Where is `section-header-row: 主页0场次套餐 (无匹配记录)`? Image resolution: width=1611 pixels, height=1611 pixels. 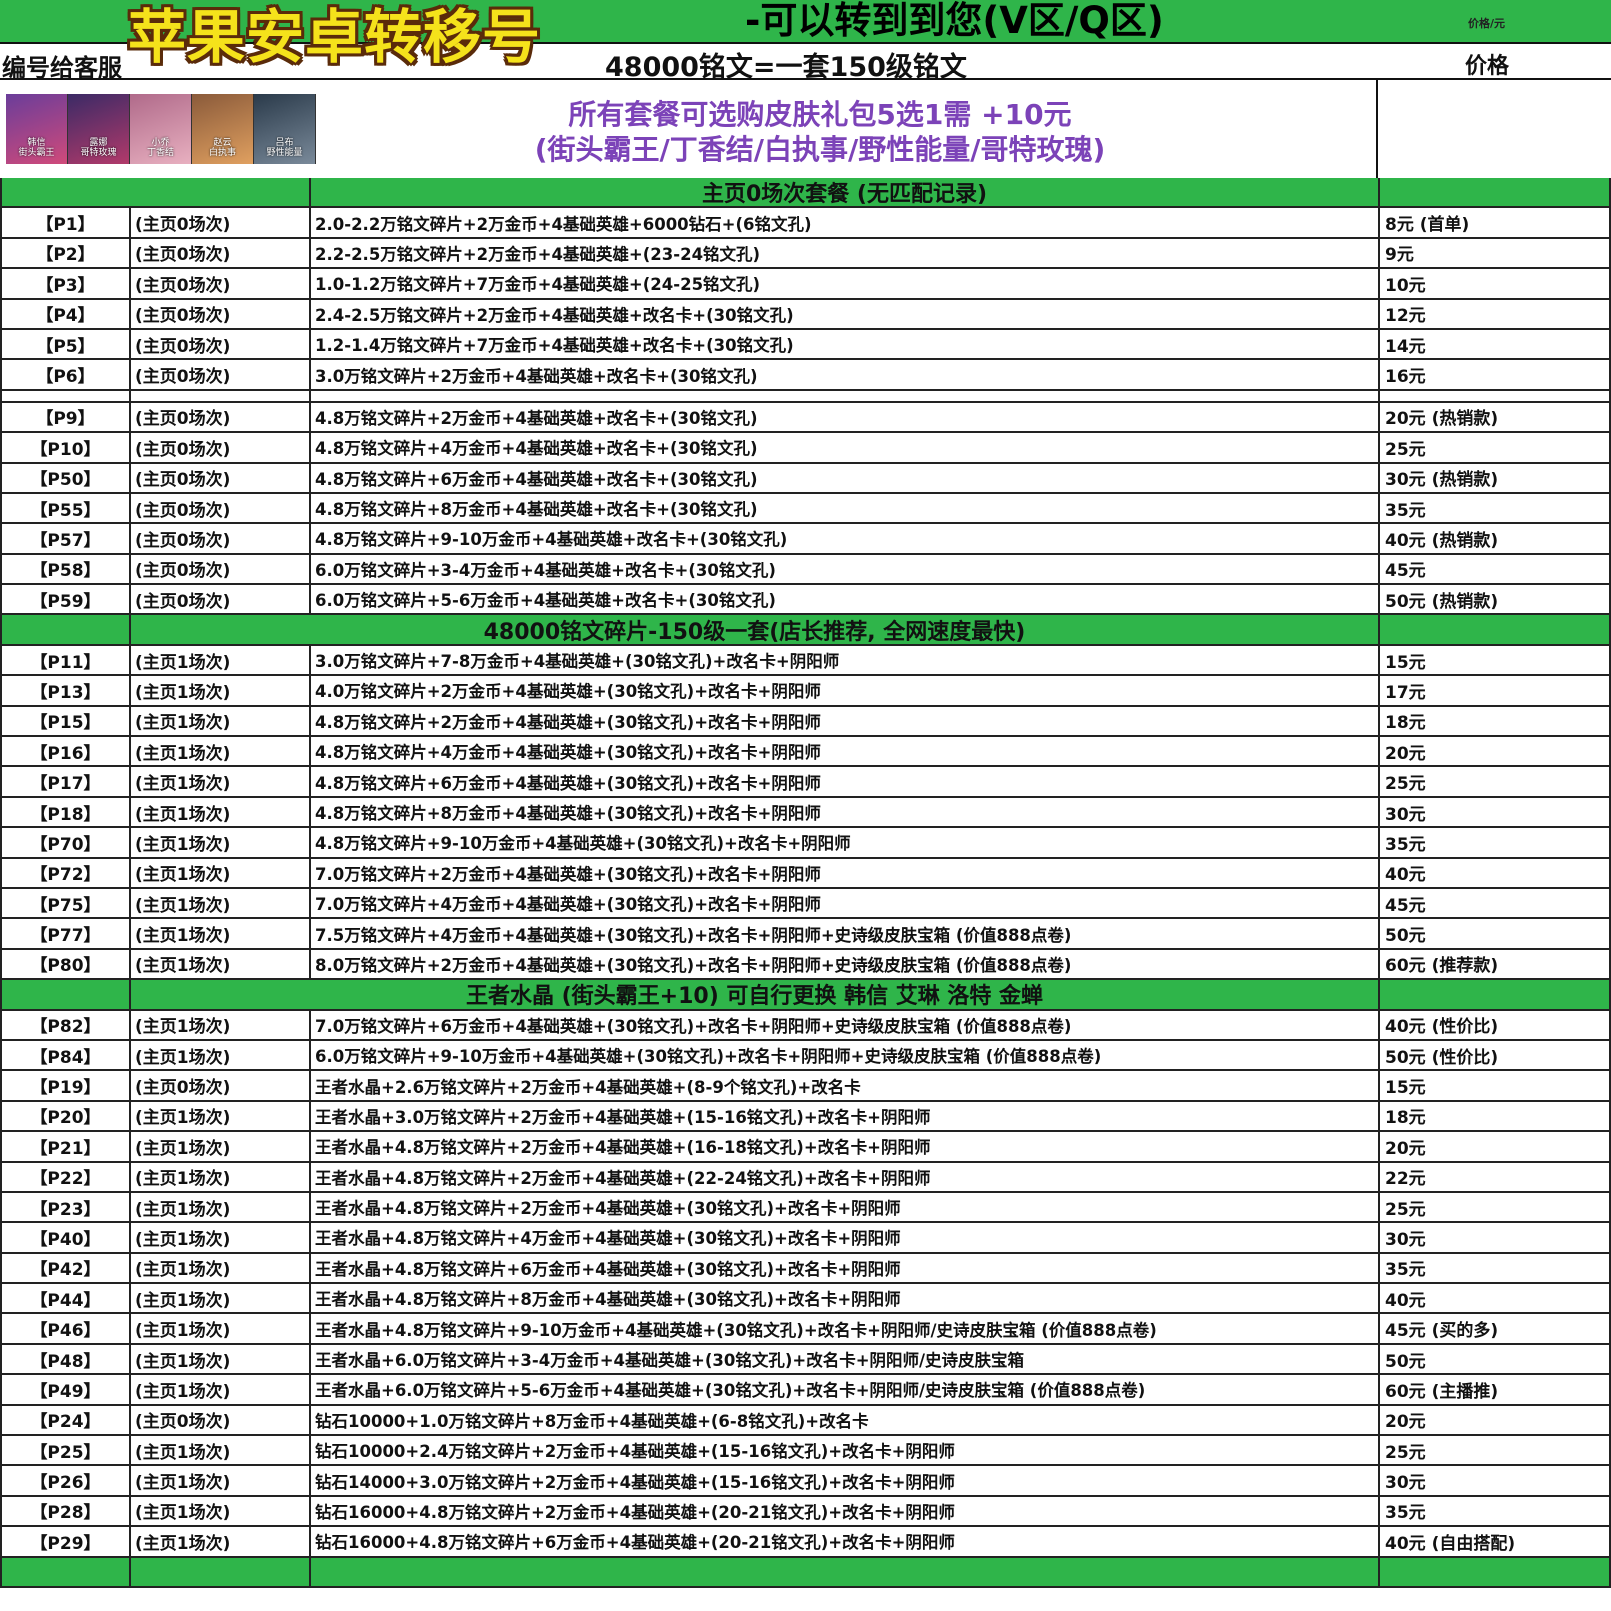
section-header-row: 主页0场次套餐 (无匹配记录) is located at coordinates (805, 193).